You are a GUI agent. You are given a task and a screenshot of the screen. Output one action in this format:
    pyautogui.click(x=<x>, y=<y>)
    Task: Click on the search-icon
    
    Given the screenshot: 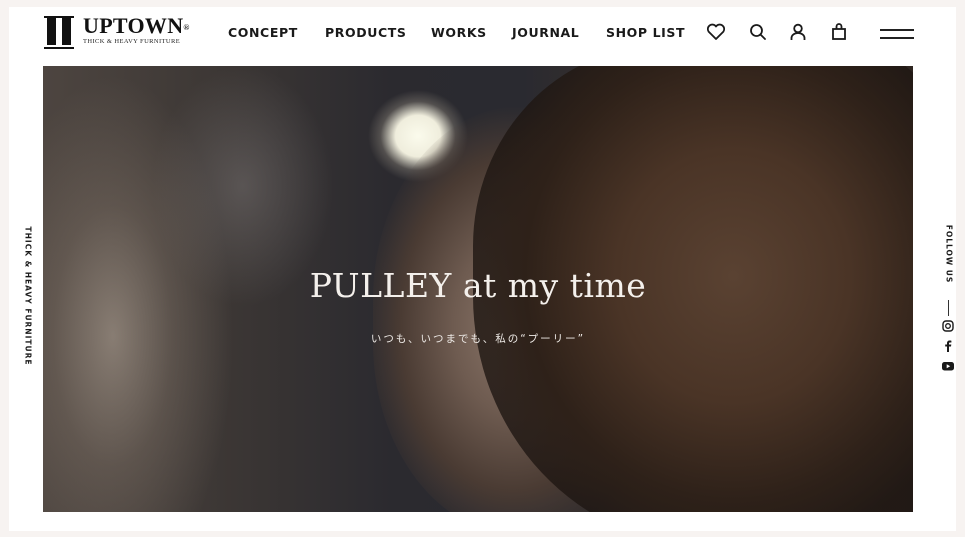 What is the action you would take?
    pyautogui.click(x=758, y=32)
    